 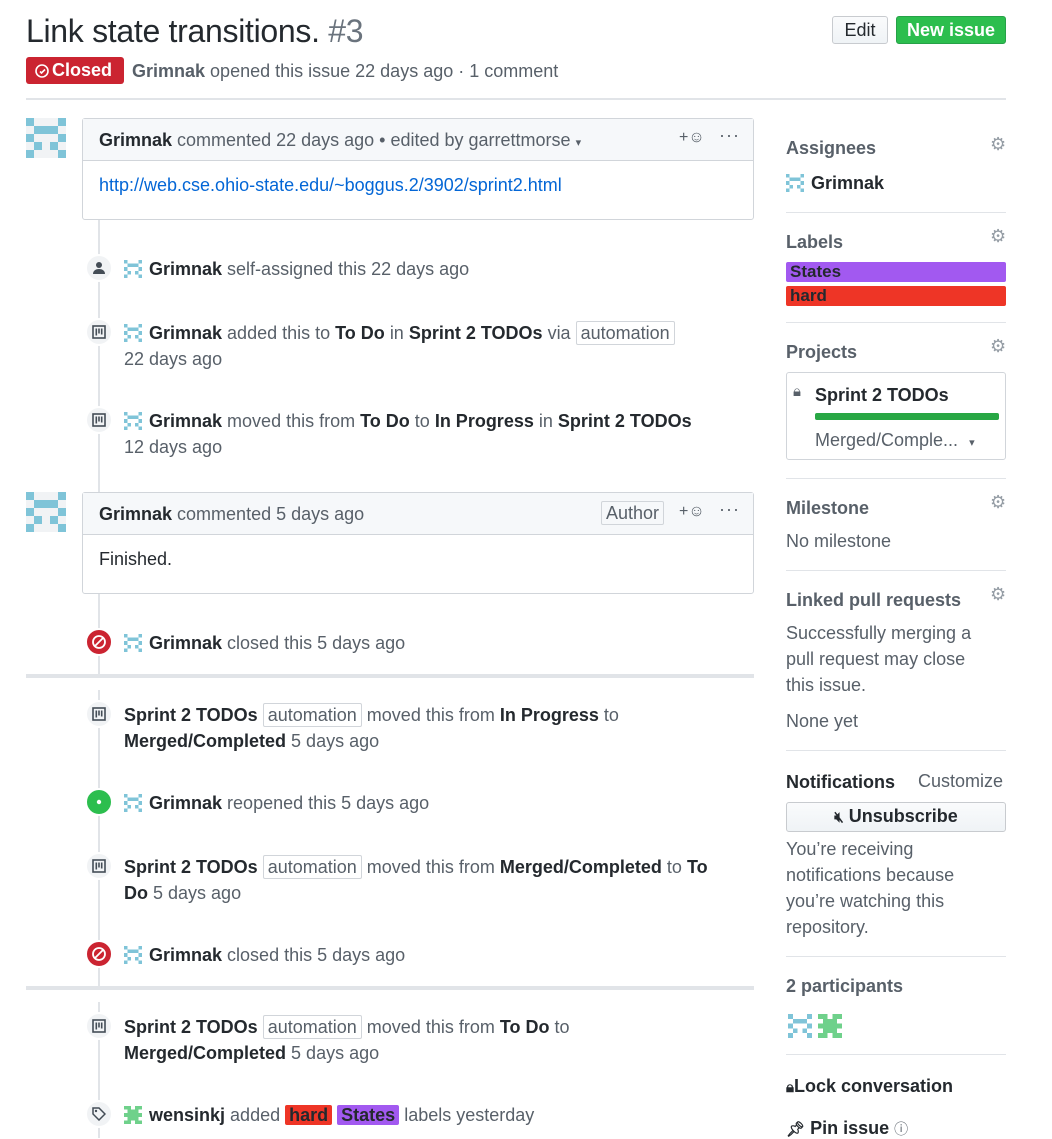 I want to click on timeline-divider, so click(x=390, y=676).